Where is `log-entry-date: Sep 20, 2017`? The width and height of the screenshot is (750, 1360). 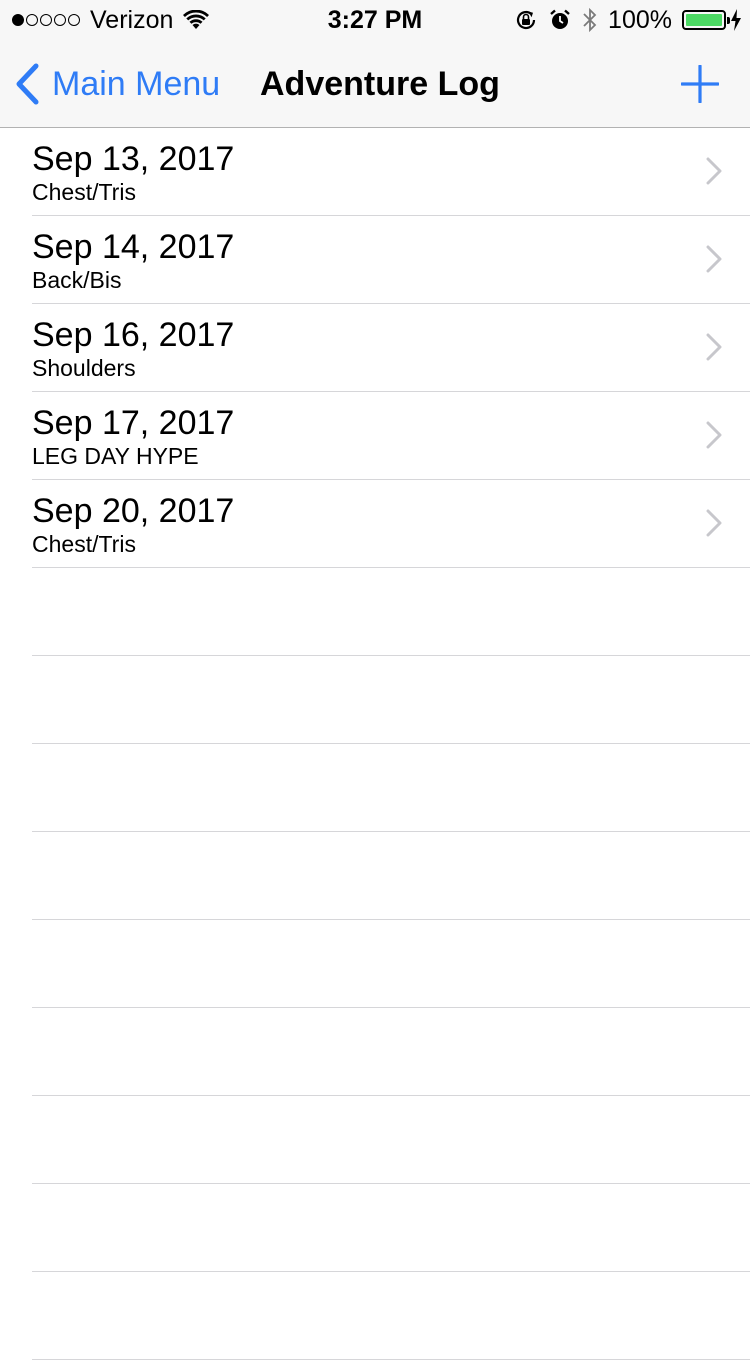
log-entry-date: Sep 20, 2017 is located at coordinates (133, 511).